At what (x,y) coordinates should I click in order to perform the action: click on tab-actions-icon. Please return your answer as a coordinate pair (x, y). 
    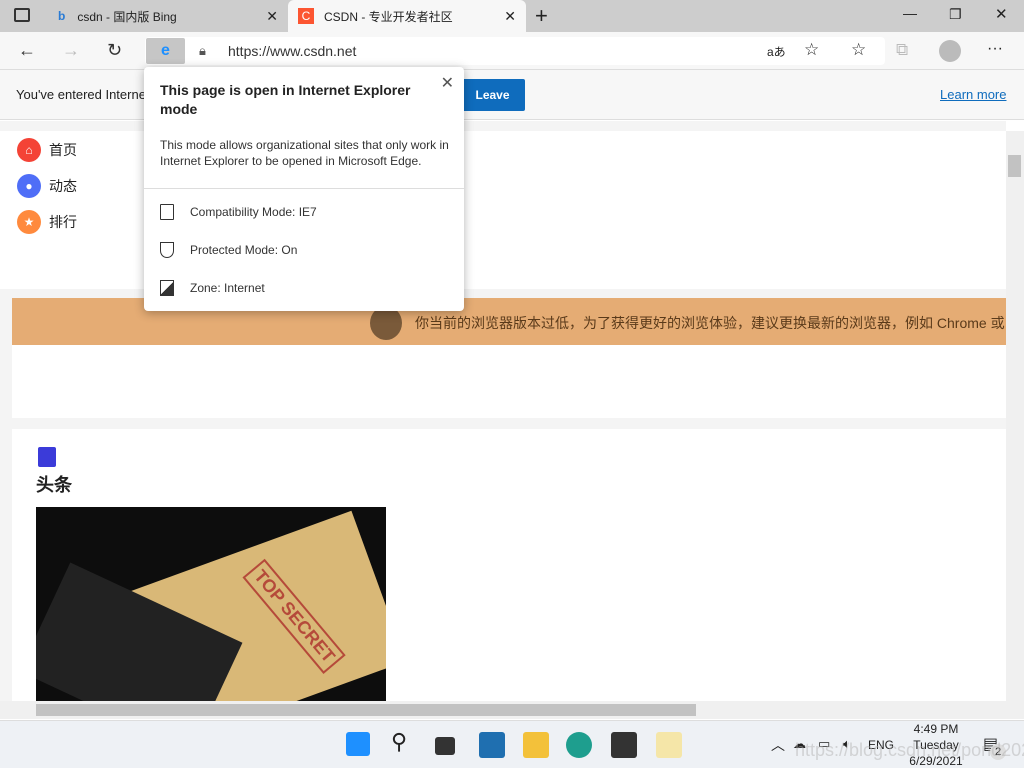
    Looking at the image, I should click on (22, 15).